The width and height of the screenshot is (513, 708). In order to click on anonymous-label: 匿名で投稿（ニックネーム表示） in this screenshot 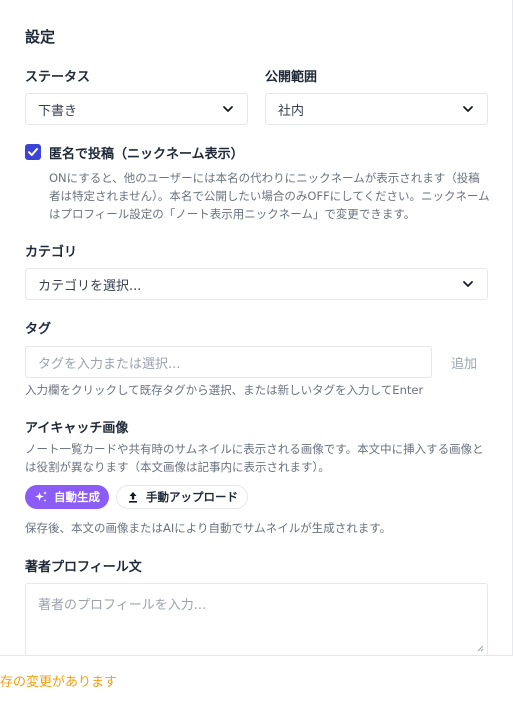, I will do `click(146, 152)`.